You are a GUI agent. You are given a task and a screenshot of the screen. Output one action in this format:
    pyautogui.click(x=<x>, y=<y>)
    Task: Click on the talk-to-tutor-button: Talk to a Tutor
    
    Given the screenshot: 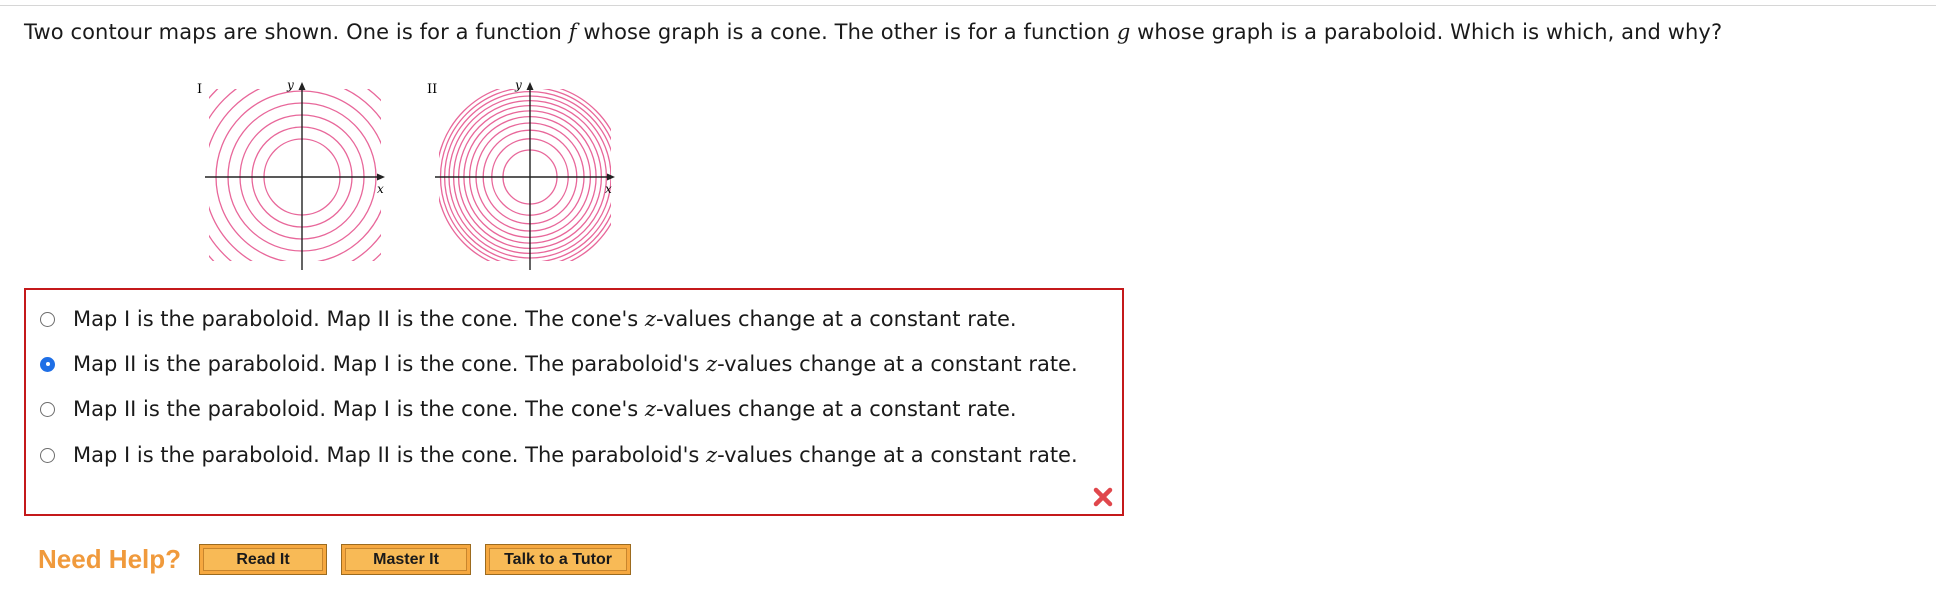 What is the action you would take?
    pyautogui.click(x=558, y=559)
    